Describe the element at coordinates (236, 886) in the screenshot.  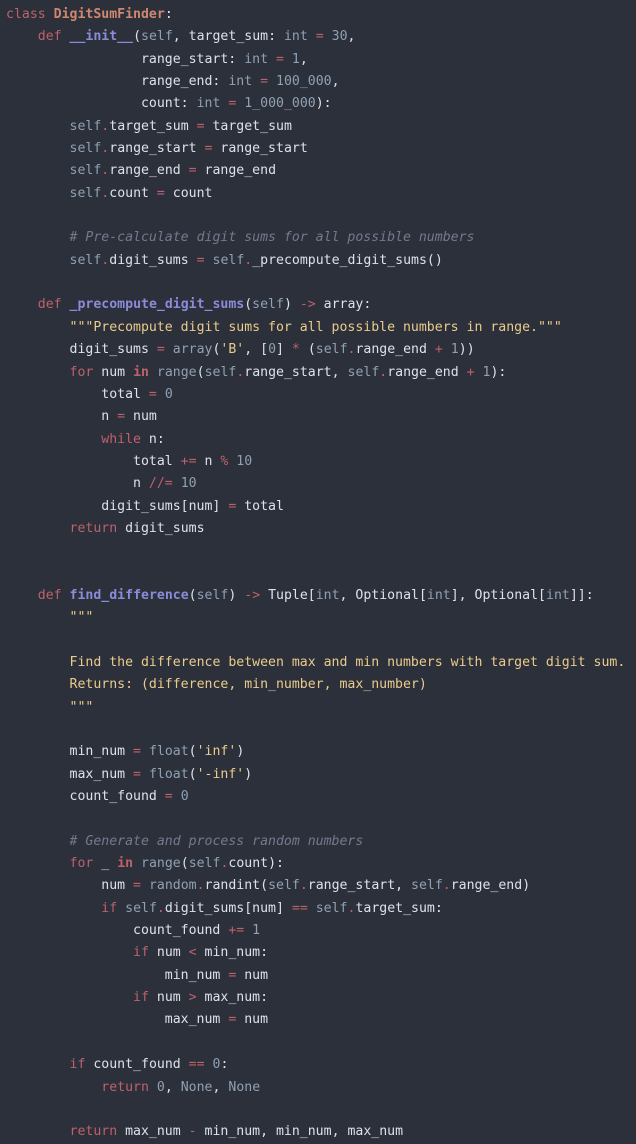
I see `code-token-plain: randint(` at that location.